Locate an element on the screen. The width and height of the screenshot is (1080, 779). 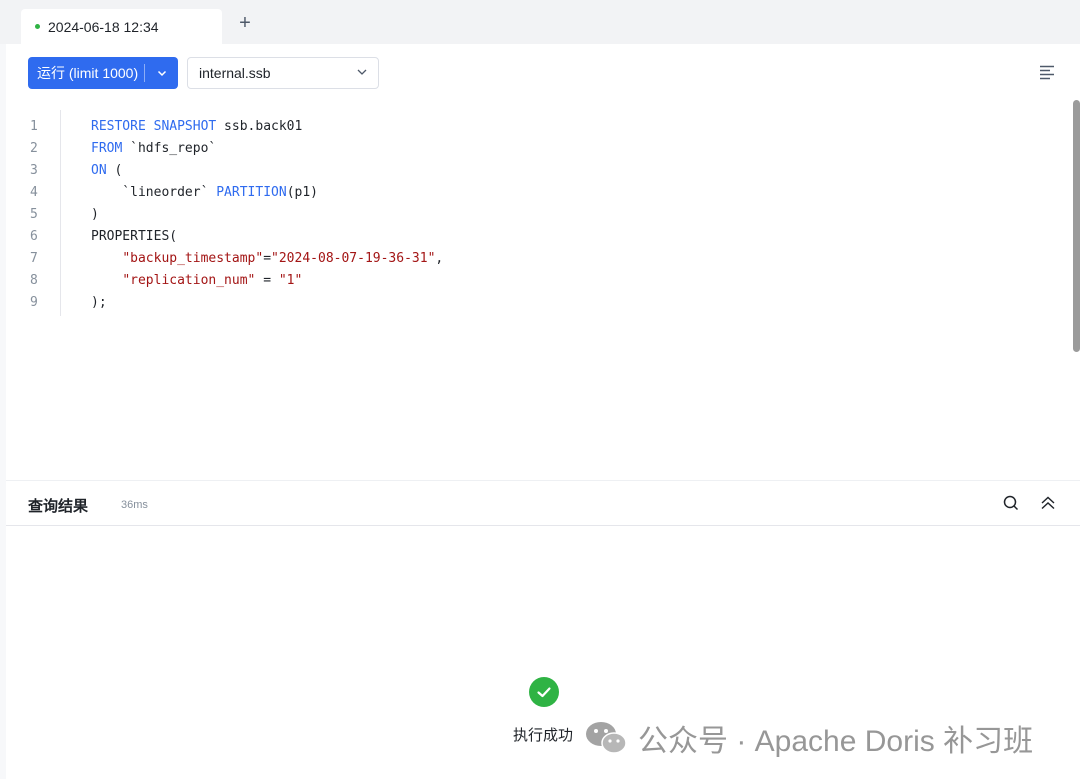
code-line: FROM `hdfs_repo` is located at coordinates (154, 148).